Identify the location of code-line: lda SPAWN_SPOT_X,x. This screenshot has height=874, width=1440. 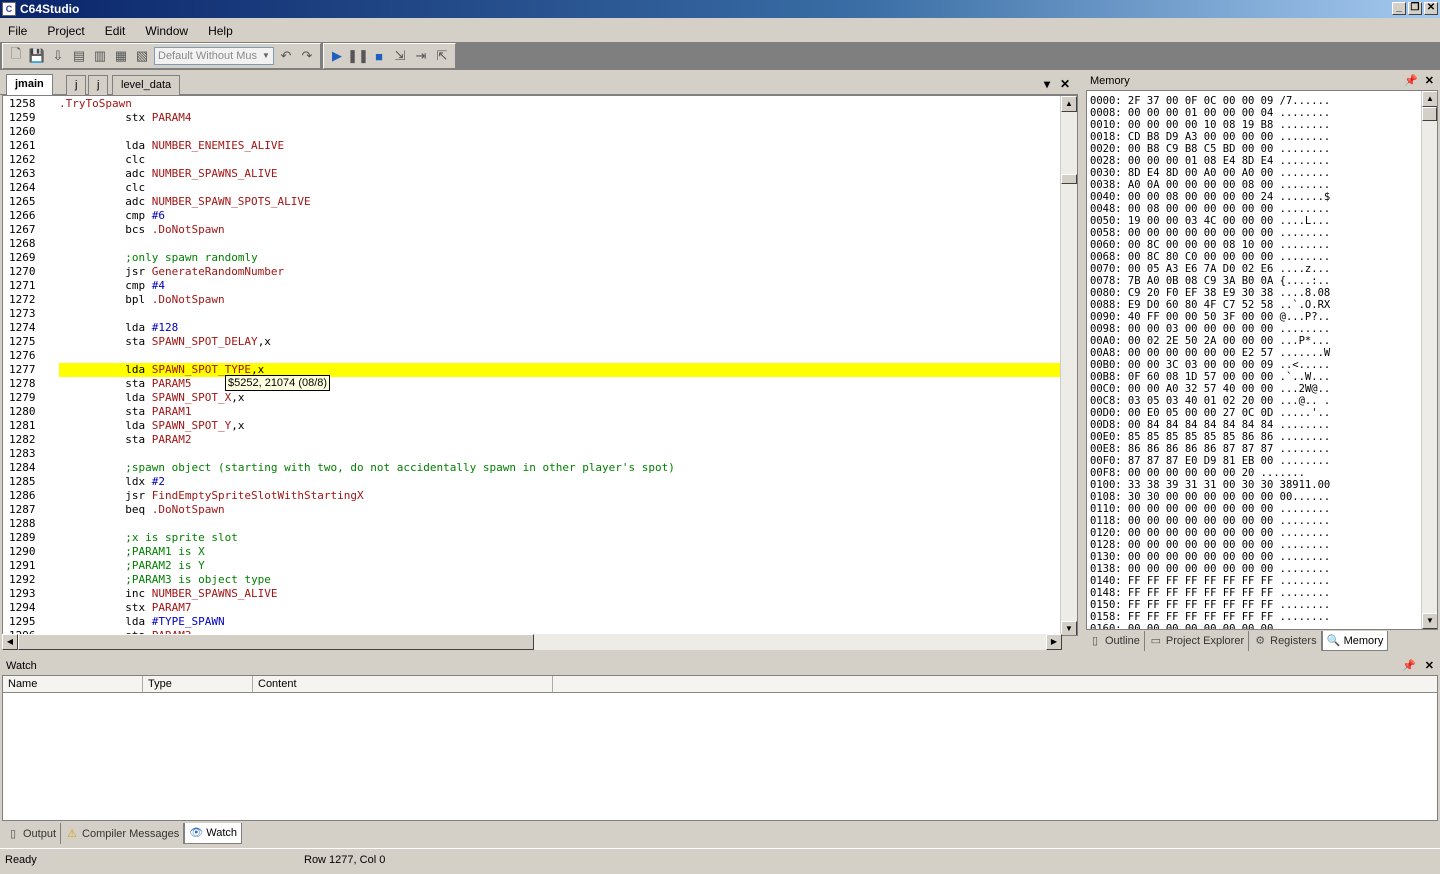
(151, 398).